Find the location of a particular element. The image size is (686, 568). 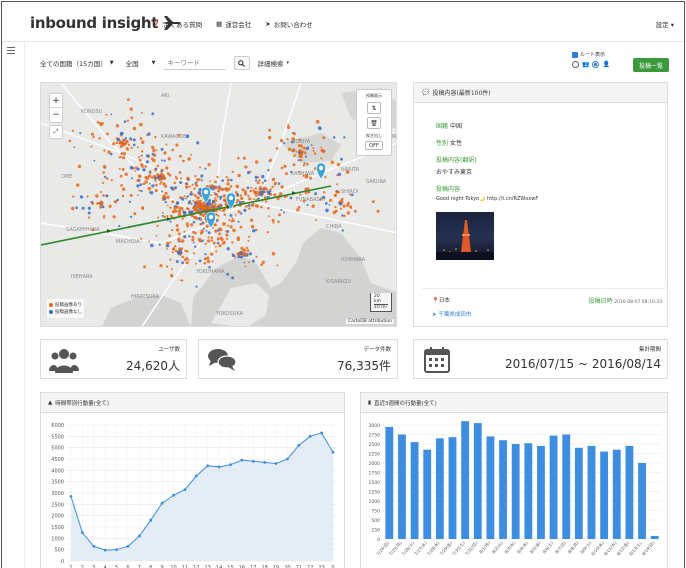

map-place-label: ICHIHARA is located at coordinates (353, 260).